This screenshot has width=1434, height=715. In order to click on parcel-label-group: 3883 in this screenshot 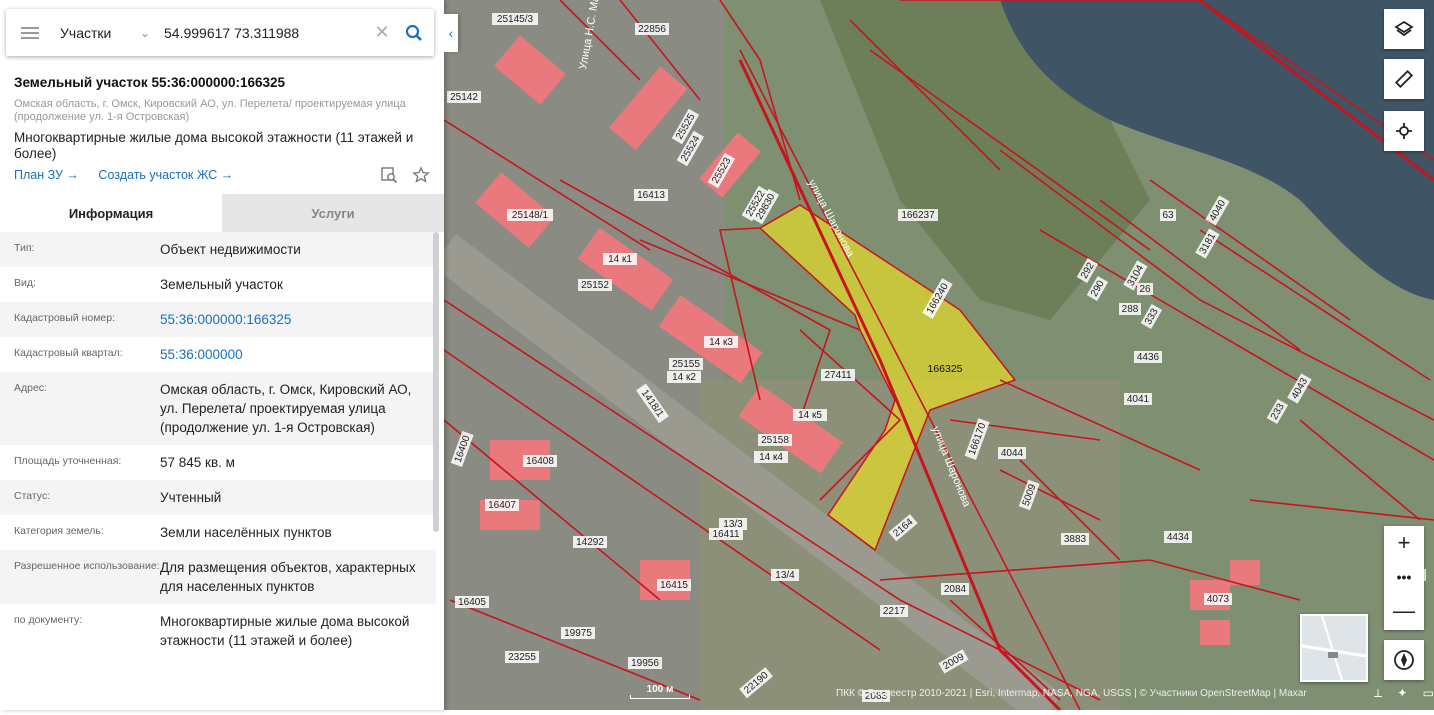, I will do `click(1075, 539)`.